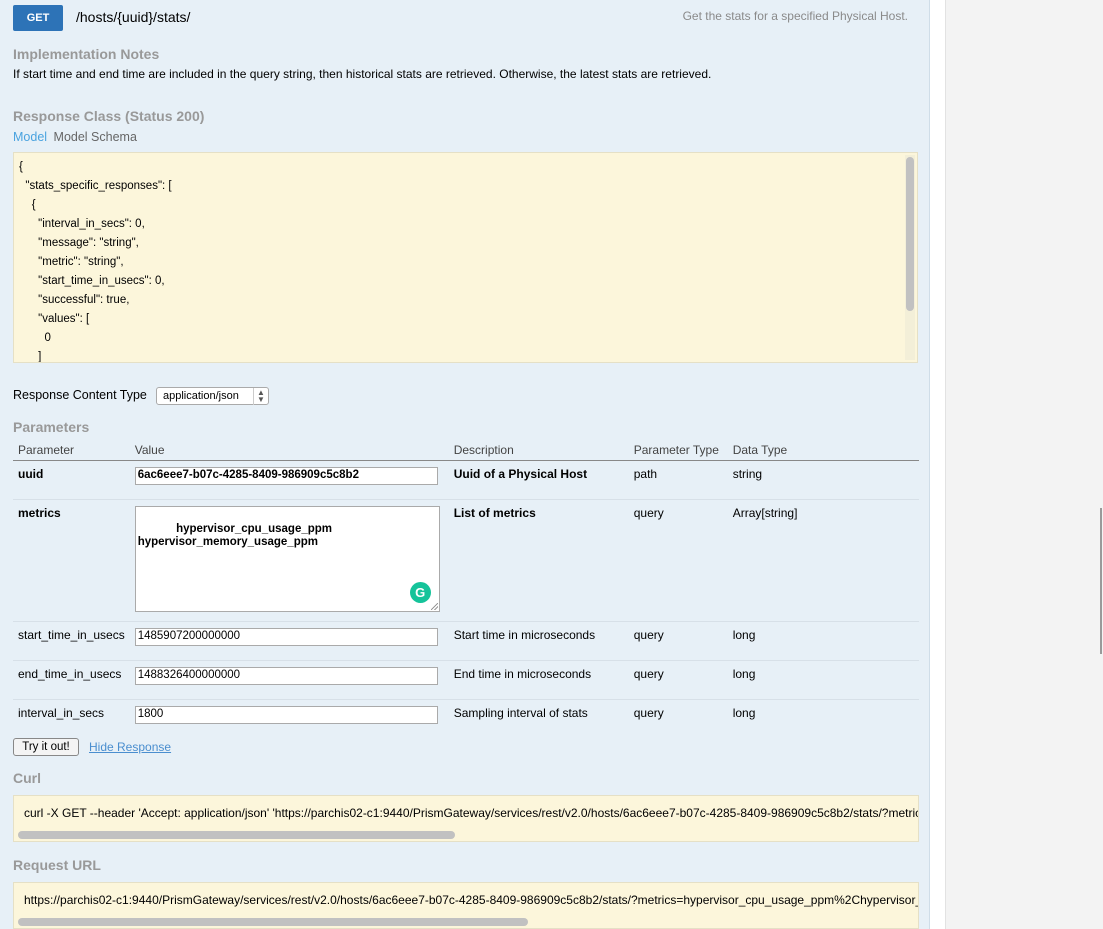  Describe the element at coordinates (27, 778) in the screenshot. I see `curl-heading: Curl` at that location.